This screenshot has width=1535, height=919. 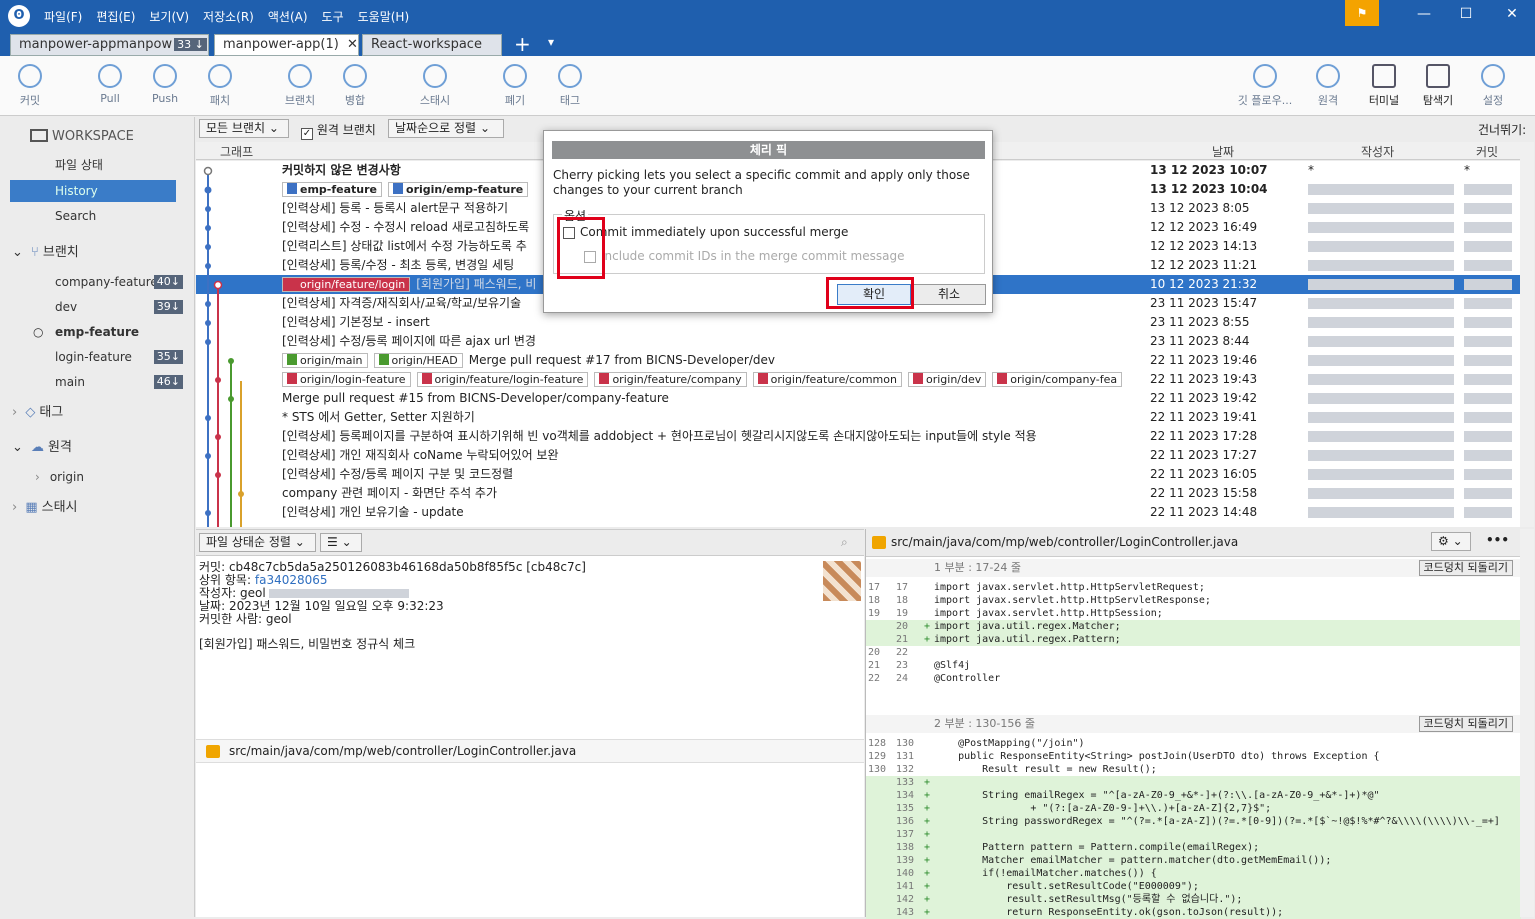 What do you see at coordinates (300, 86) in the screenshot?
I see `toolbar-branch-button: 브랜치` at bounding box center [300, 86].